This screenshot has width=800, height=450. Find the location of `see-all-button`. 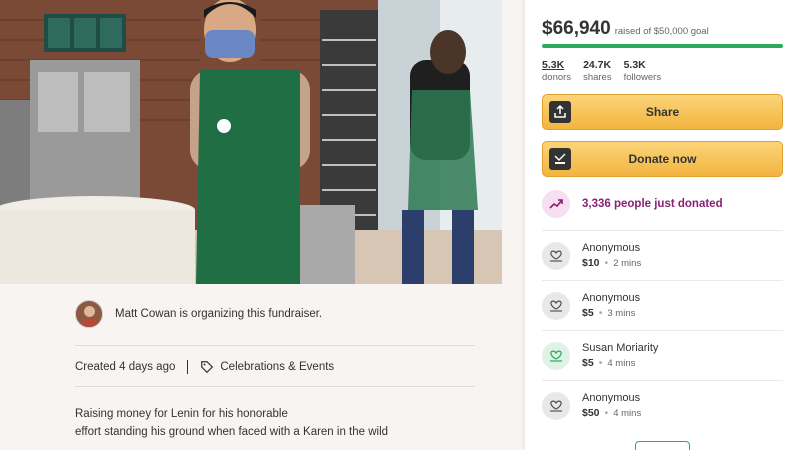

see-all-button is located at coordinates (662, 445).